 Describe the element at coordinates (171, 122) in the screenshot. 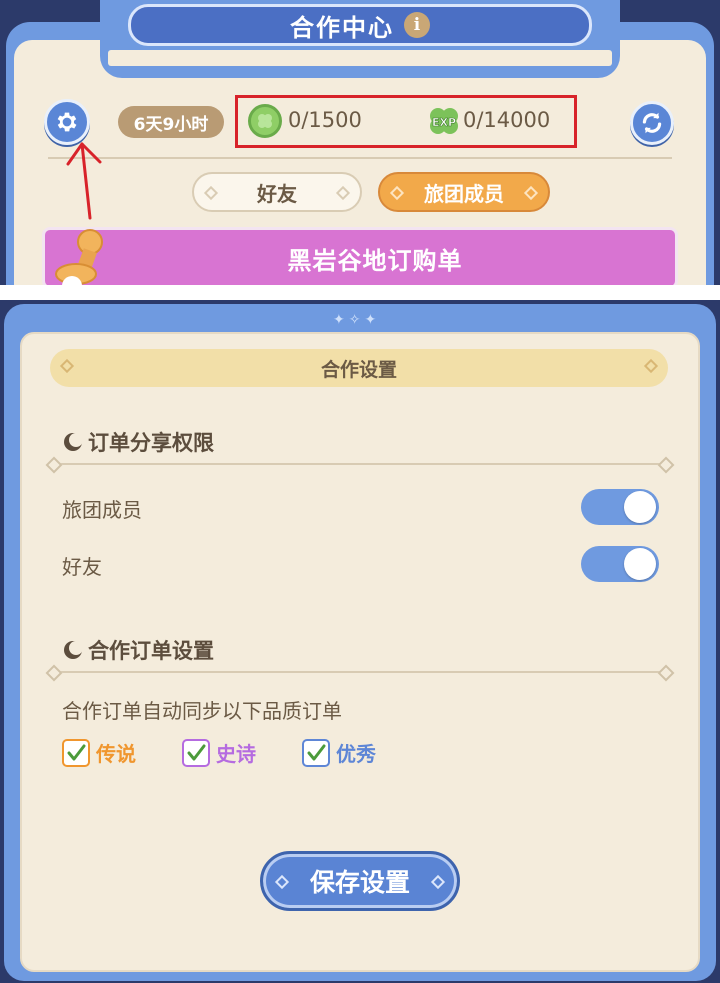

I see `timer-badge: 6天9小时` at that location.